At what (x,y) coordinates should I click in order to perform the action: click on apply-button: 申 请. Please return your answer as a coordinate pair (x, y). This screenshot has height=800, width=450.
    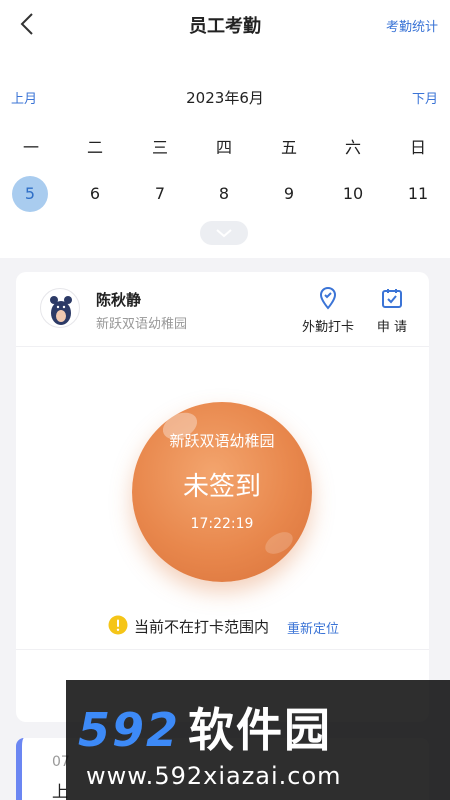
    Looking at the image, I should click on (392, 310).